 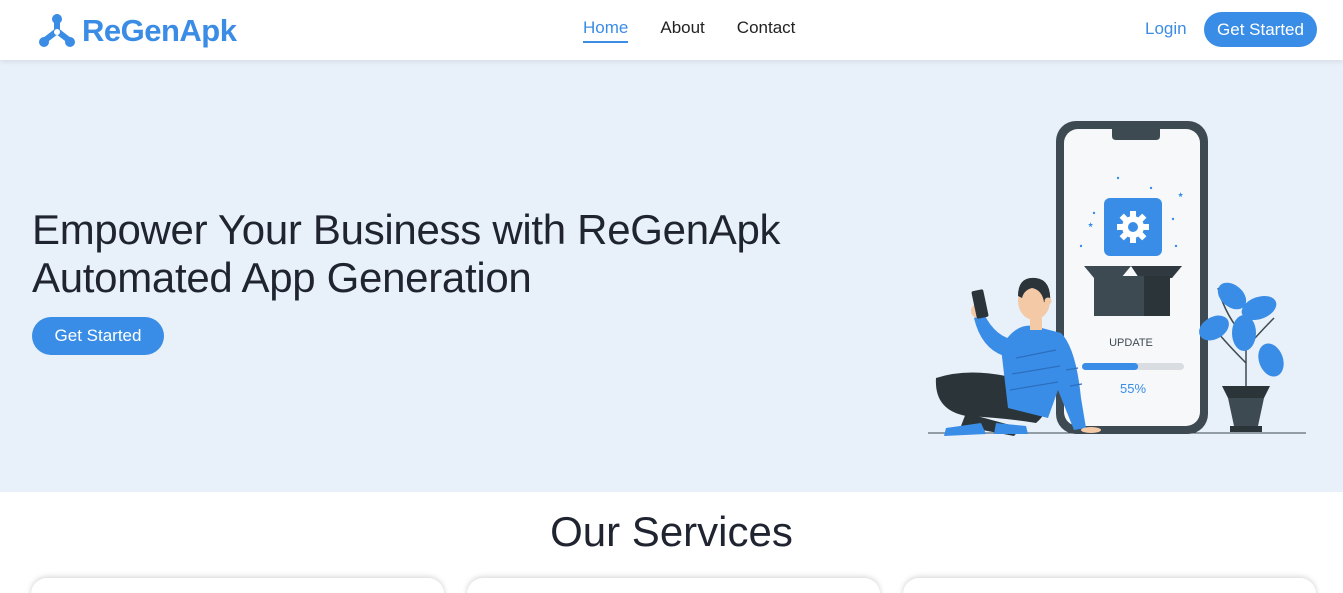 What do you see at coordinates (1166, 29) in the screenshot?
I see `login-link: Login` at bounding box center [1166, 29].